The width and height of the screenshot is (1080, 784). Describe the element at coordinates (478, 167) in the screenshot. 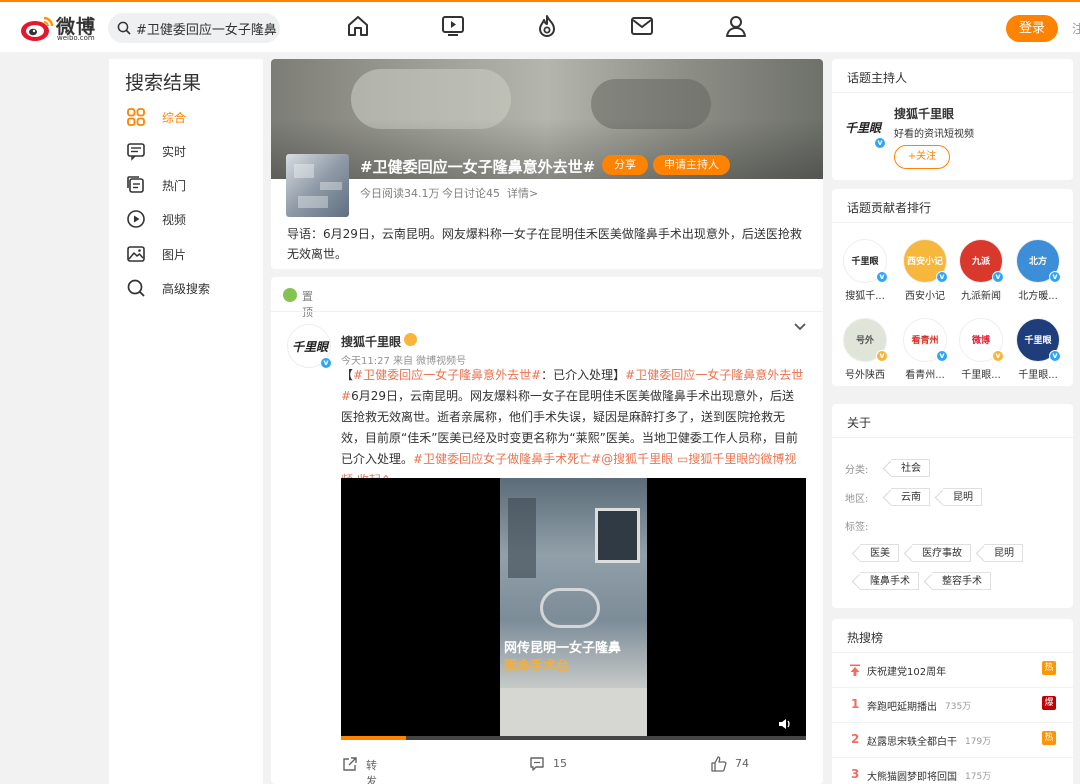

I see `topic-title: #卫健委回应一女子隆鼻意外去世#` at that location.